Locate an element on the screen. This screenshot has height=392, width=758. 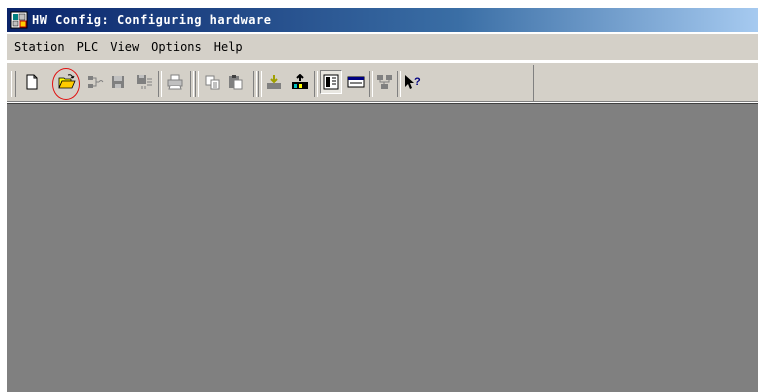
upload-to-pg-icon is located at coordinates (300, 81).